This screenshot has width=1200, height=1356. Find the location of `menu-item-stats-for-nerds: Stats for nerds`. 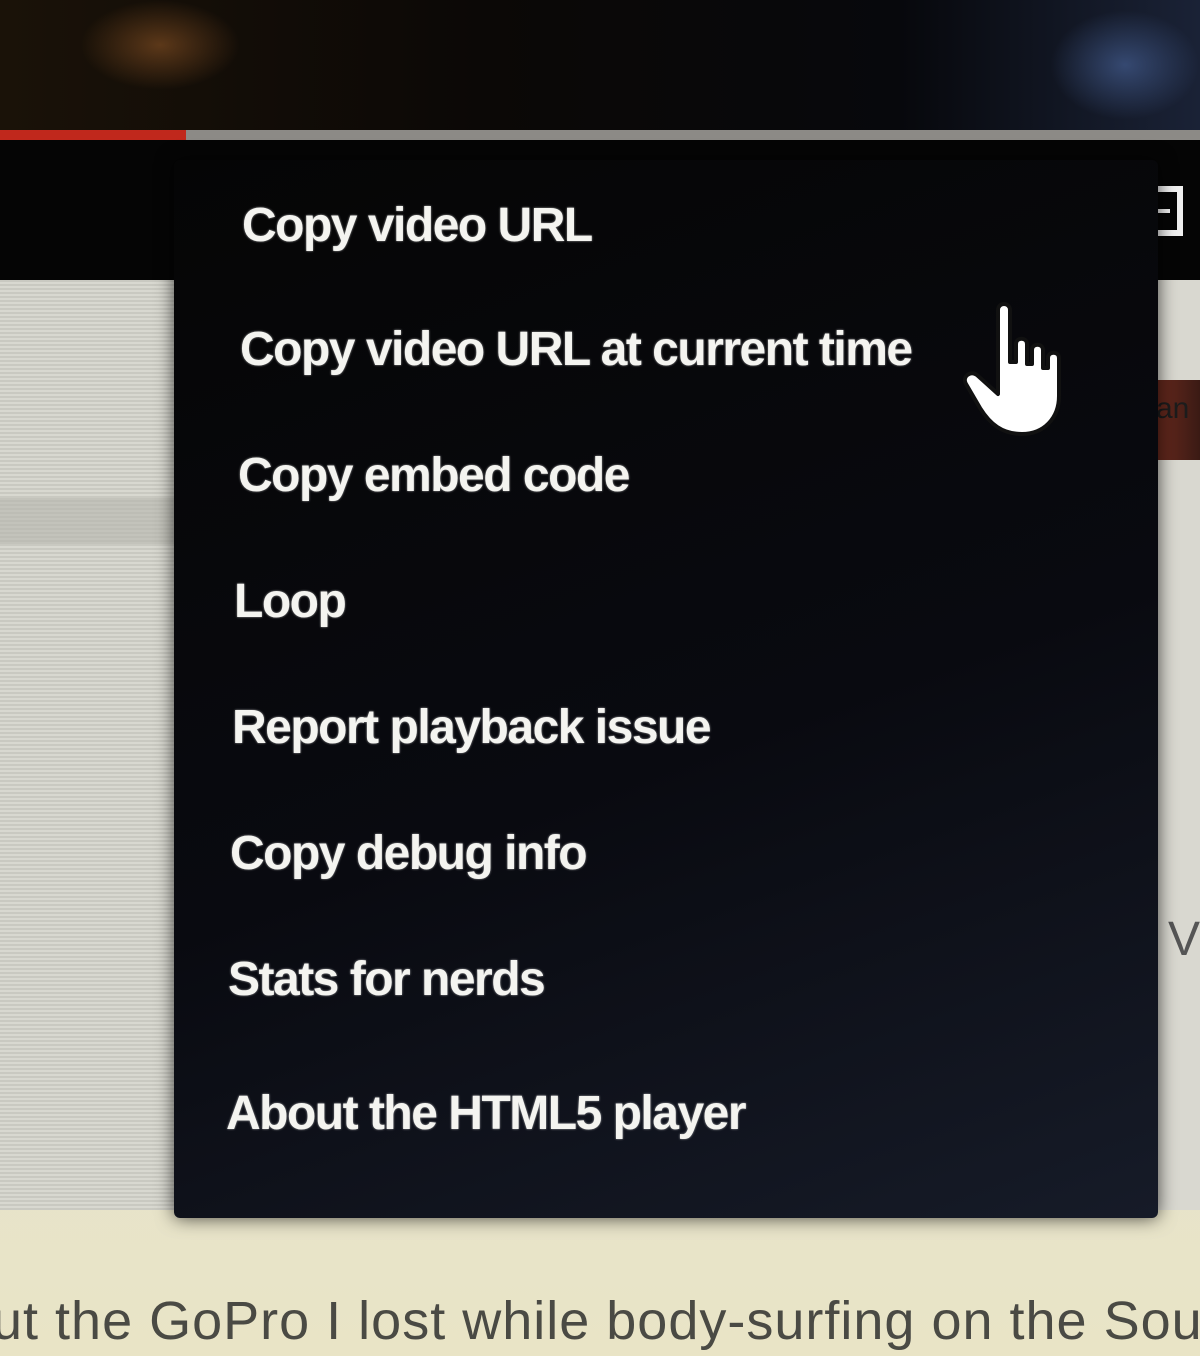

menu-item-stats-for-nerds: Stats for nerds is located at coordinates (387, 979).